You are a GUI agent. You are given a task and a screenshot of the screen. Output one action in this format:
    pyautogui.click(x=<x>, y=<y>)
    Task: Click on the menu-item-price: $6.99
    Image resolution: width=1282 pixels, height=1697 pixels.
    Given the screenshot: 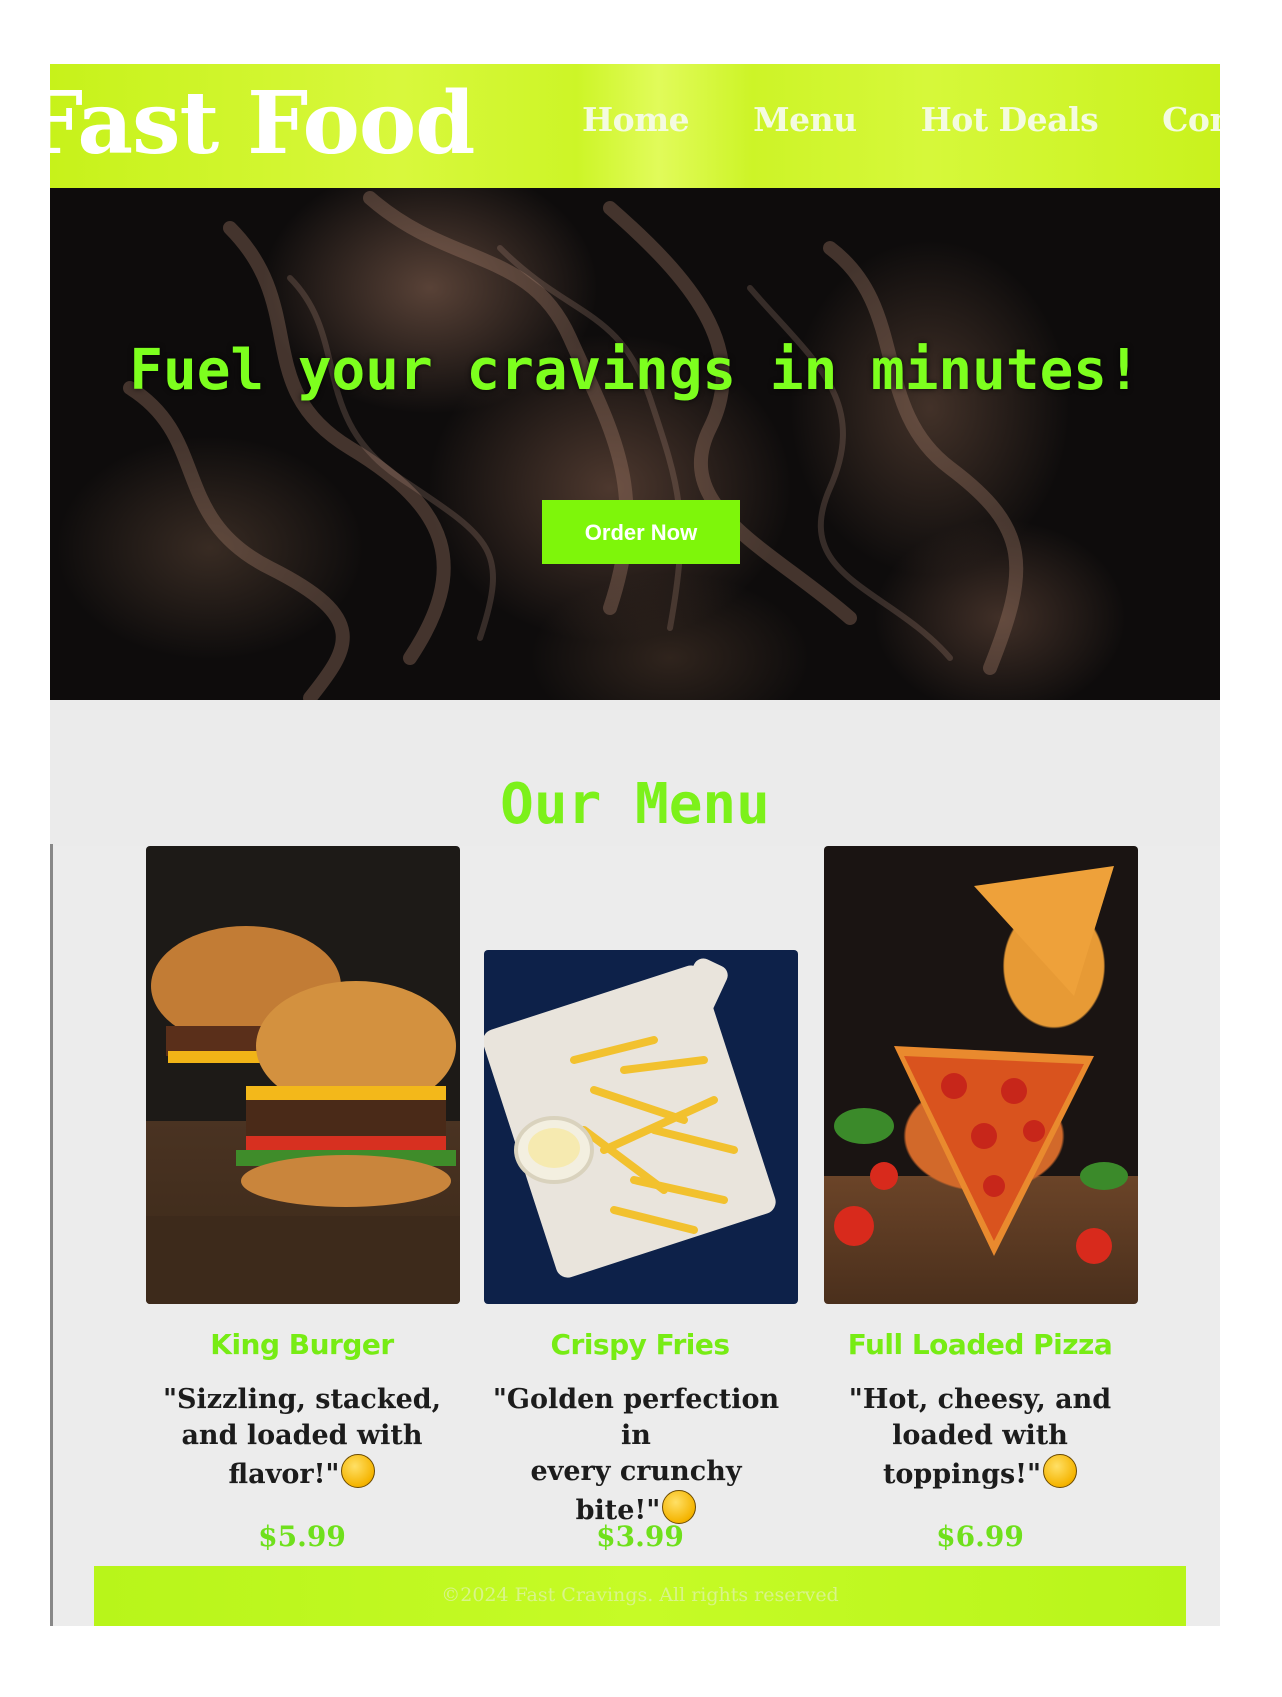 What is the action you would take?
    pyautogui.click(x=980, y=1536)
    